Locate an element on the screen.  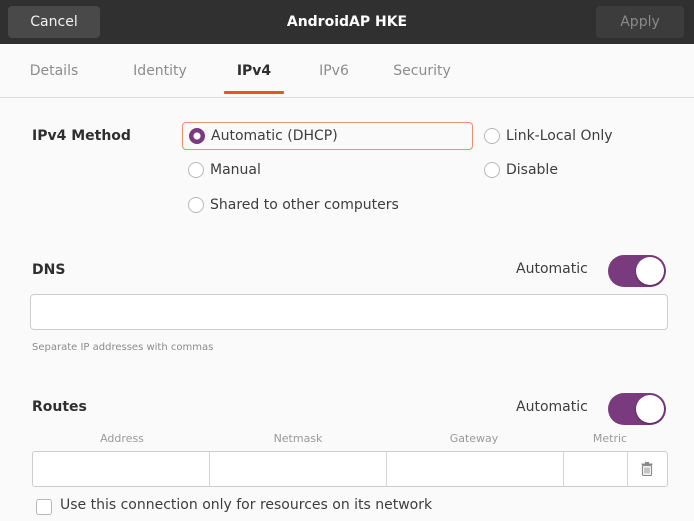
radio-selected-indicator is located at coordinates (197, 136).